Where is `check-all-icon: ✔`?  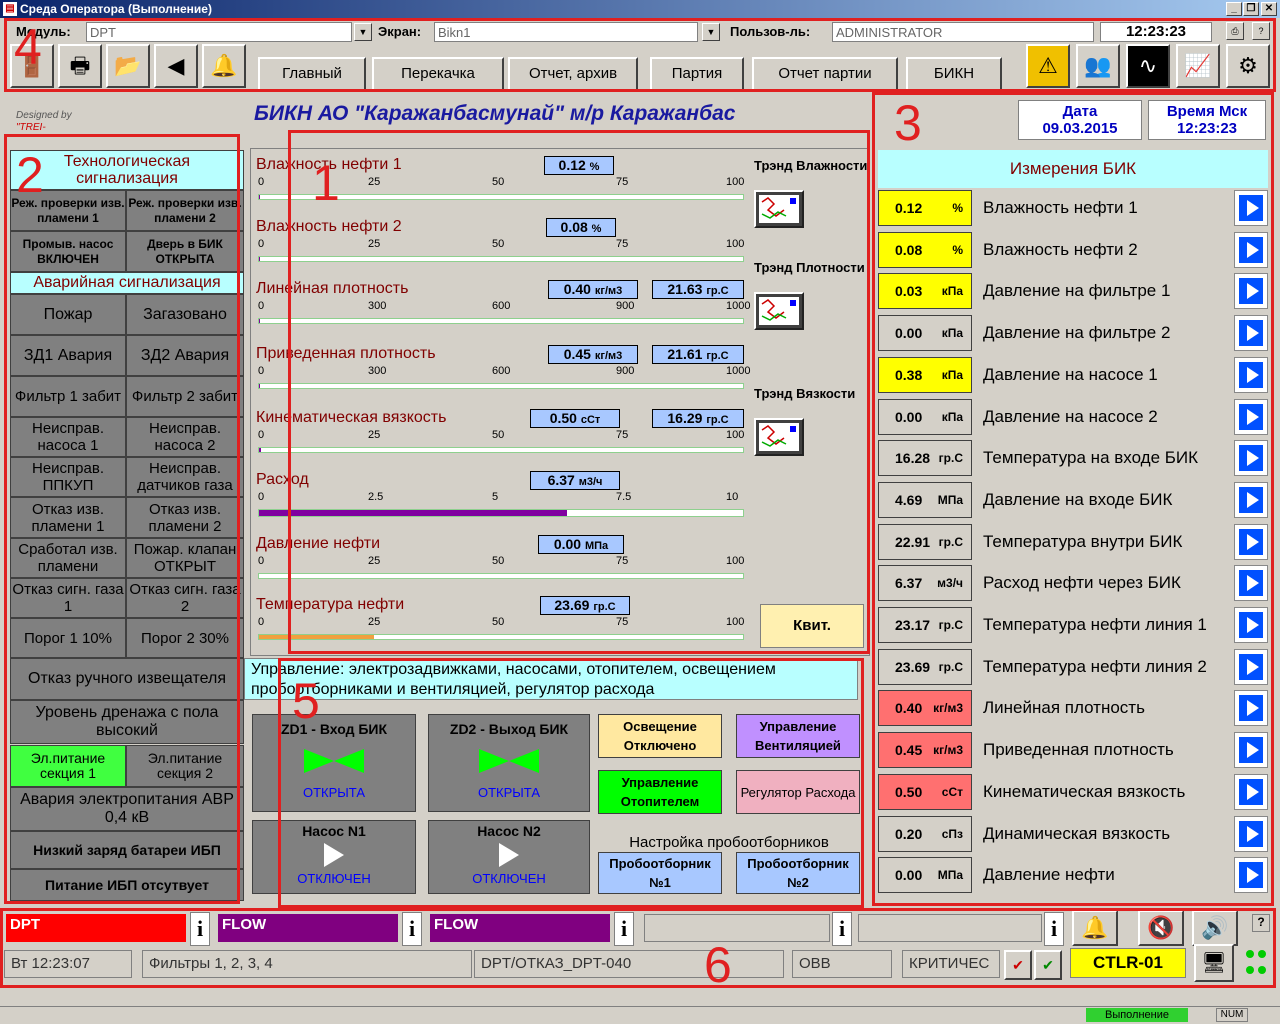 check-all-icon: ✔ is located at coordinates (1048, 965).